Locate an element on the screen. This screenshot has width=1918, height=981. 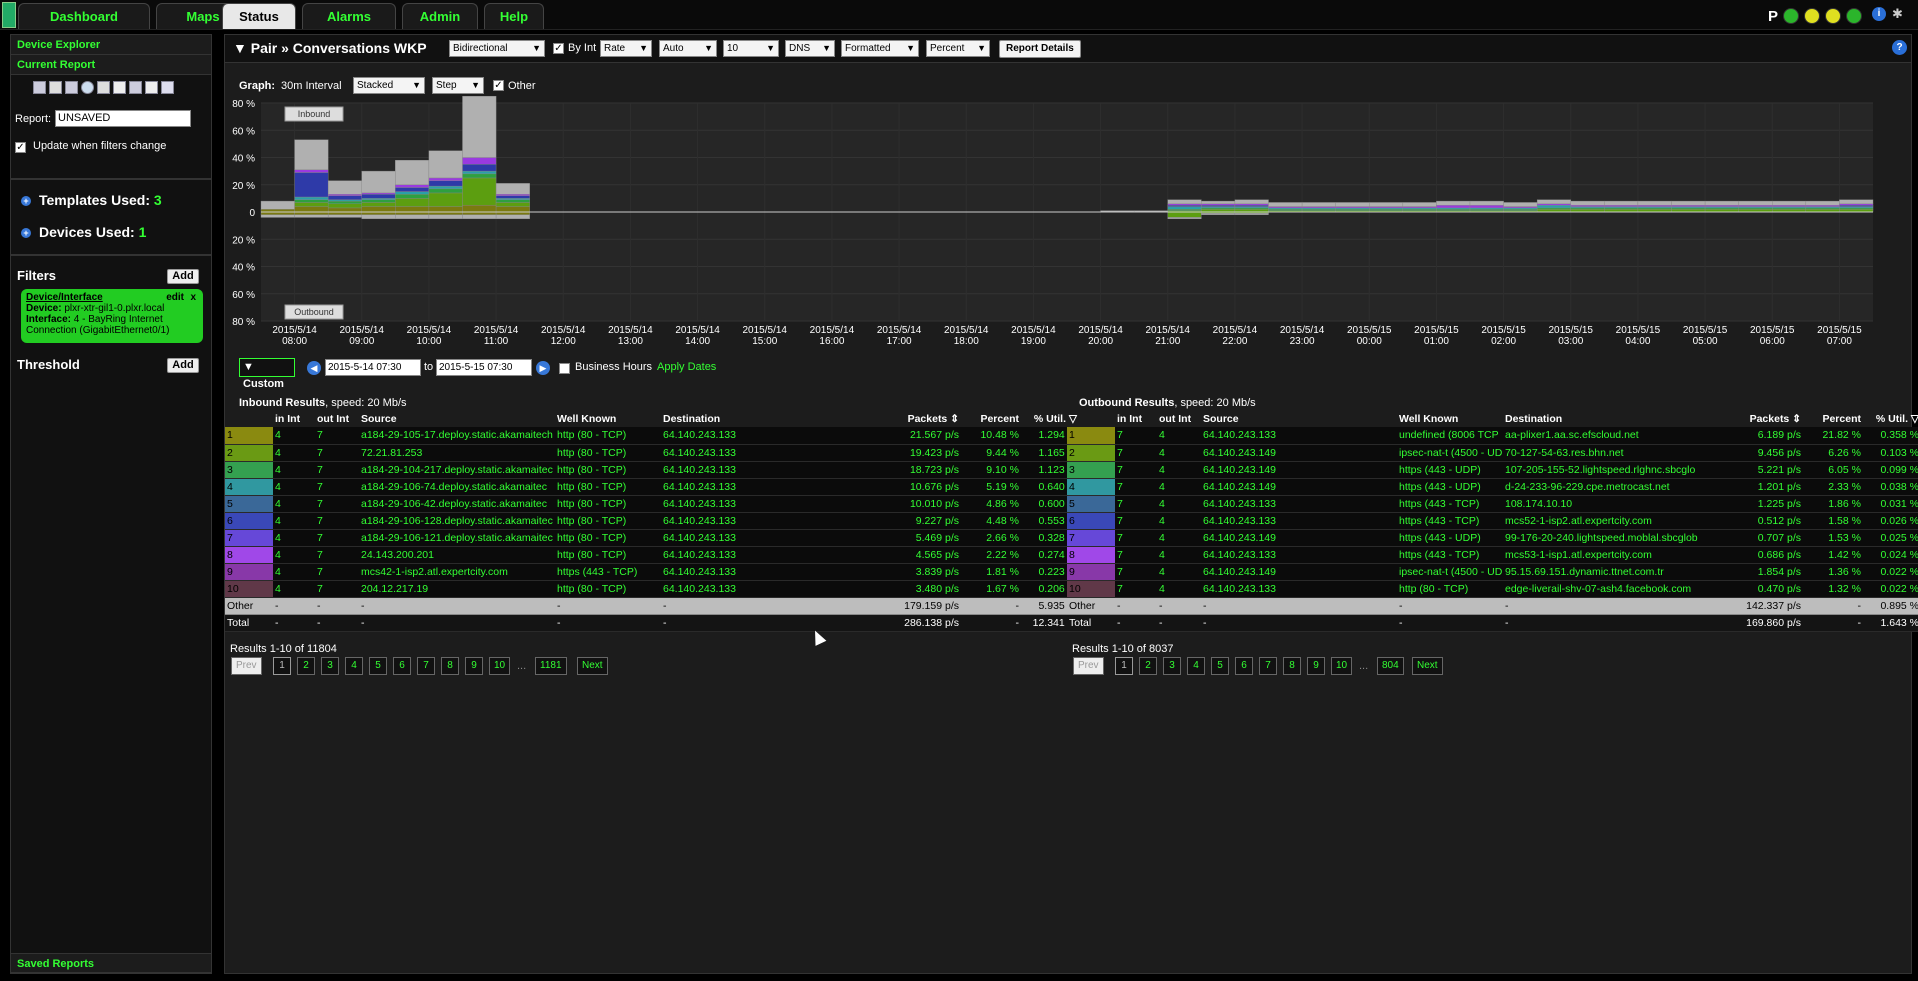
column-header: Well Known is located at coordinates (608, 419).